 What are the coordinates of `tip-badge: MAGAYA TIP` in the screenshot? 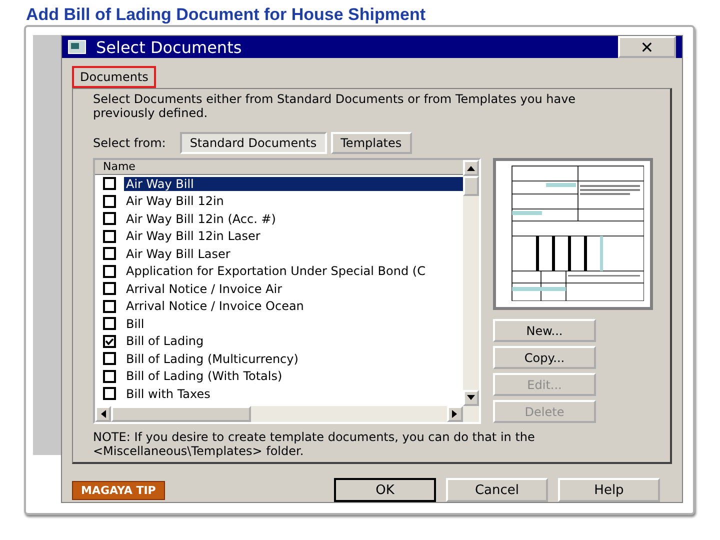 It's located at (118, 490).